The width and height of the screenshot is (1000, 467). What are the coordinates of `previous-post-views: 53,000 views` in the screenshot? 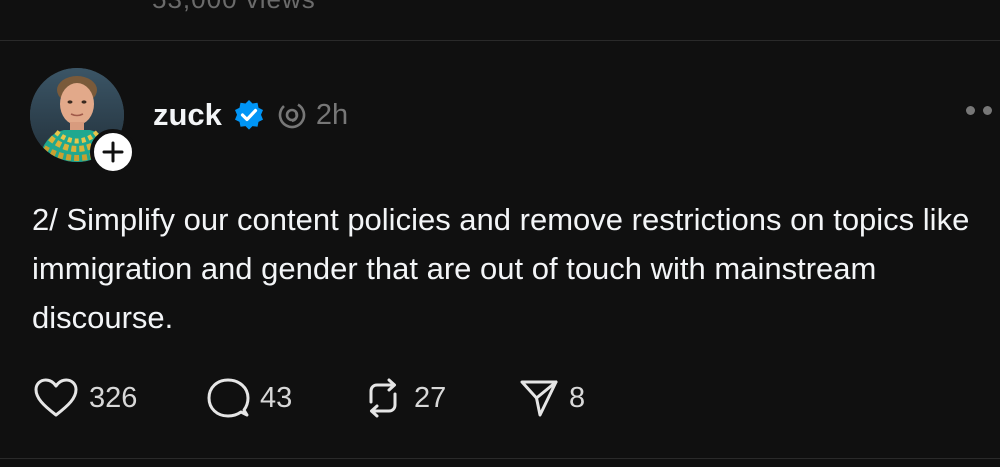 It's located at (234, 7).